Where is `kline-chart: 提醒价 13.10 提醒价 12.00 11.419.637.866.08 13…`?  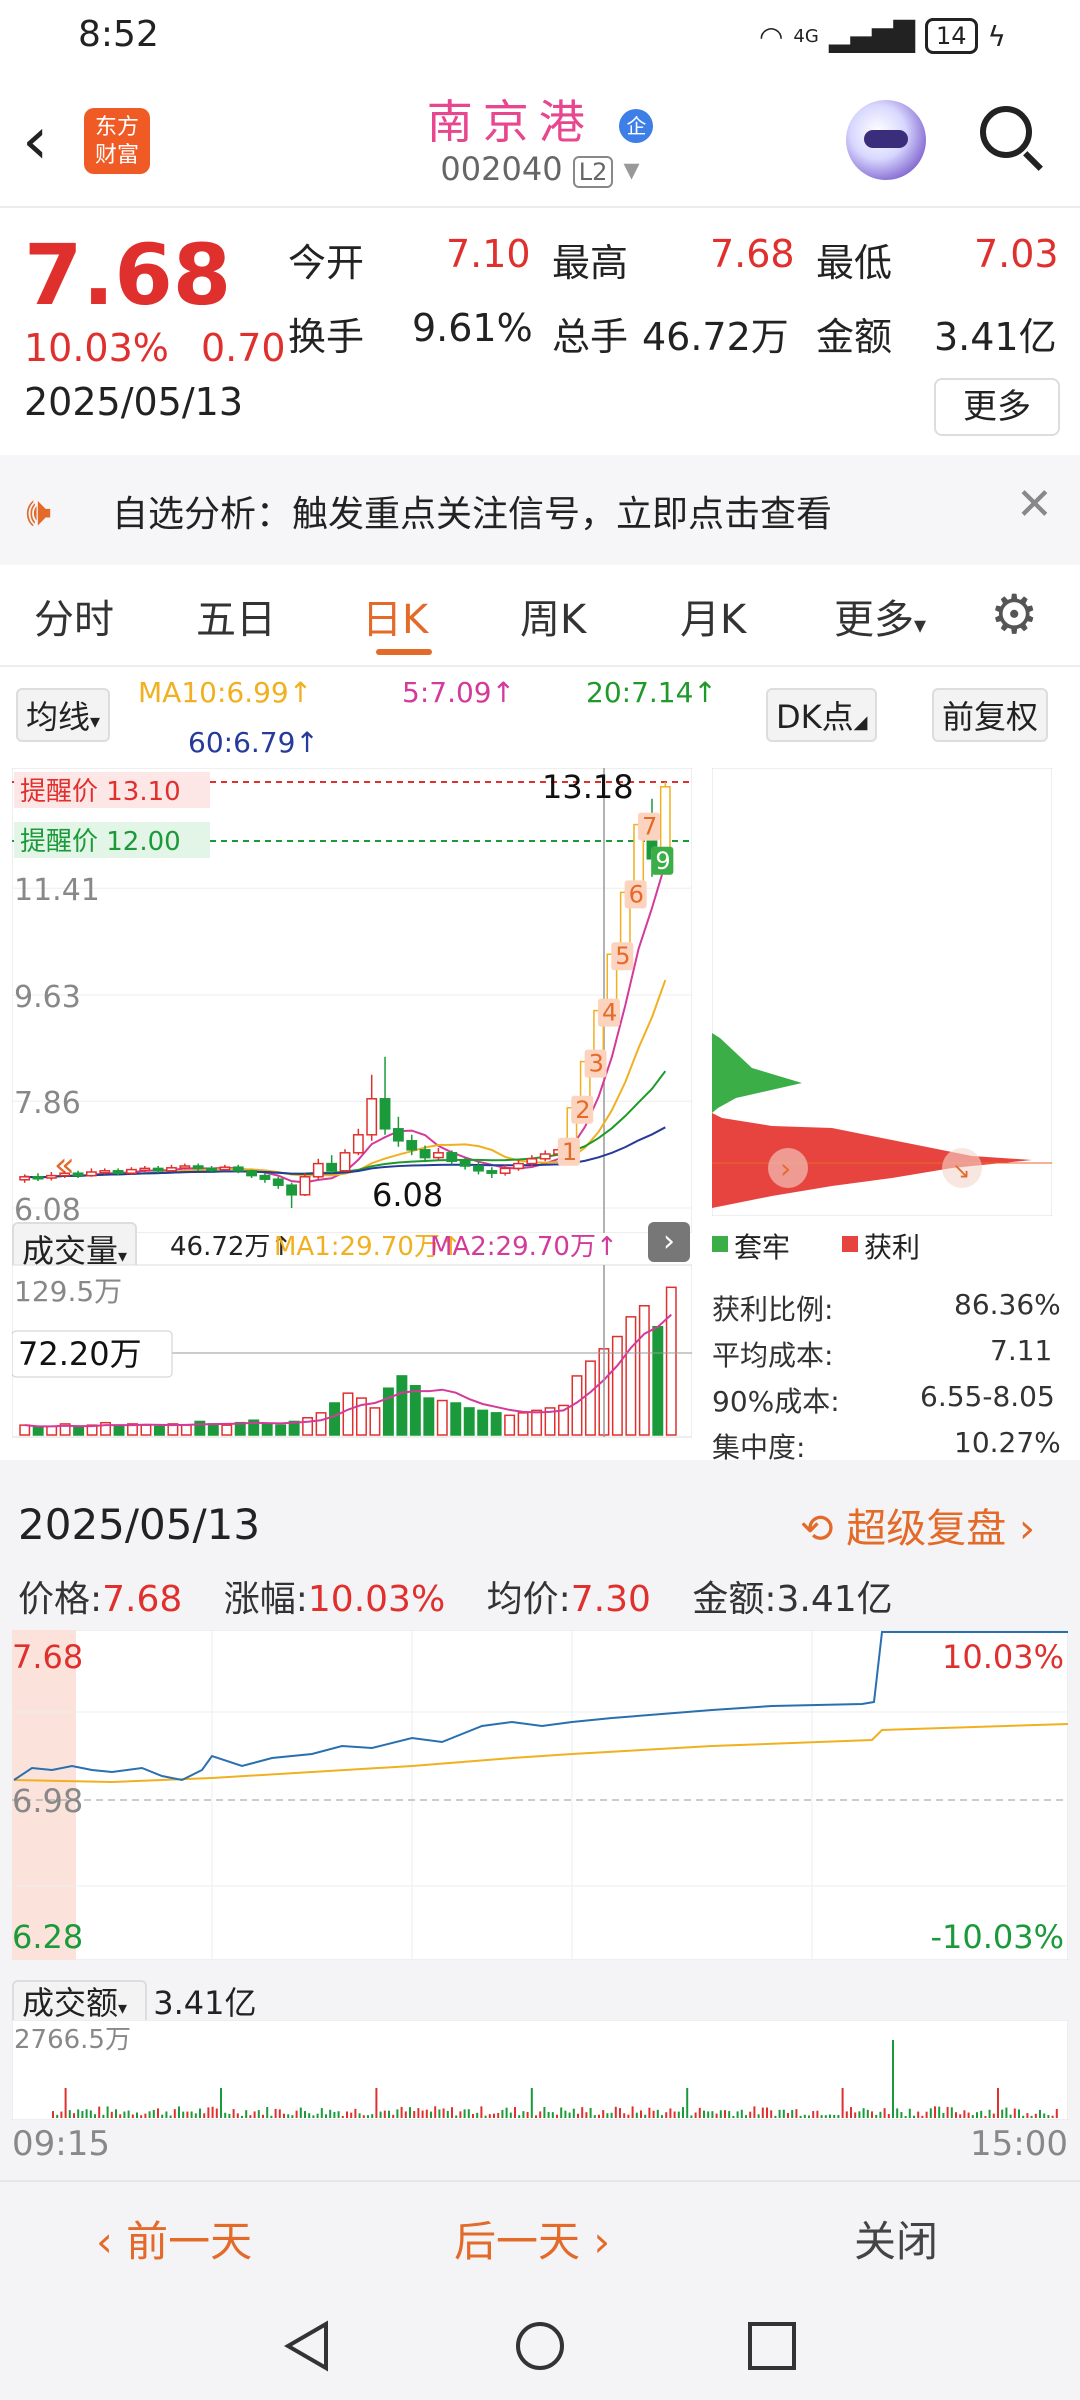
kline-chart: 提醒价 13.10 提醒价 12.00 11.419.637.866.08 13… is located at coordinates (352, 1000).